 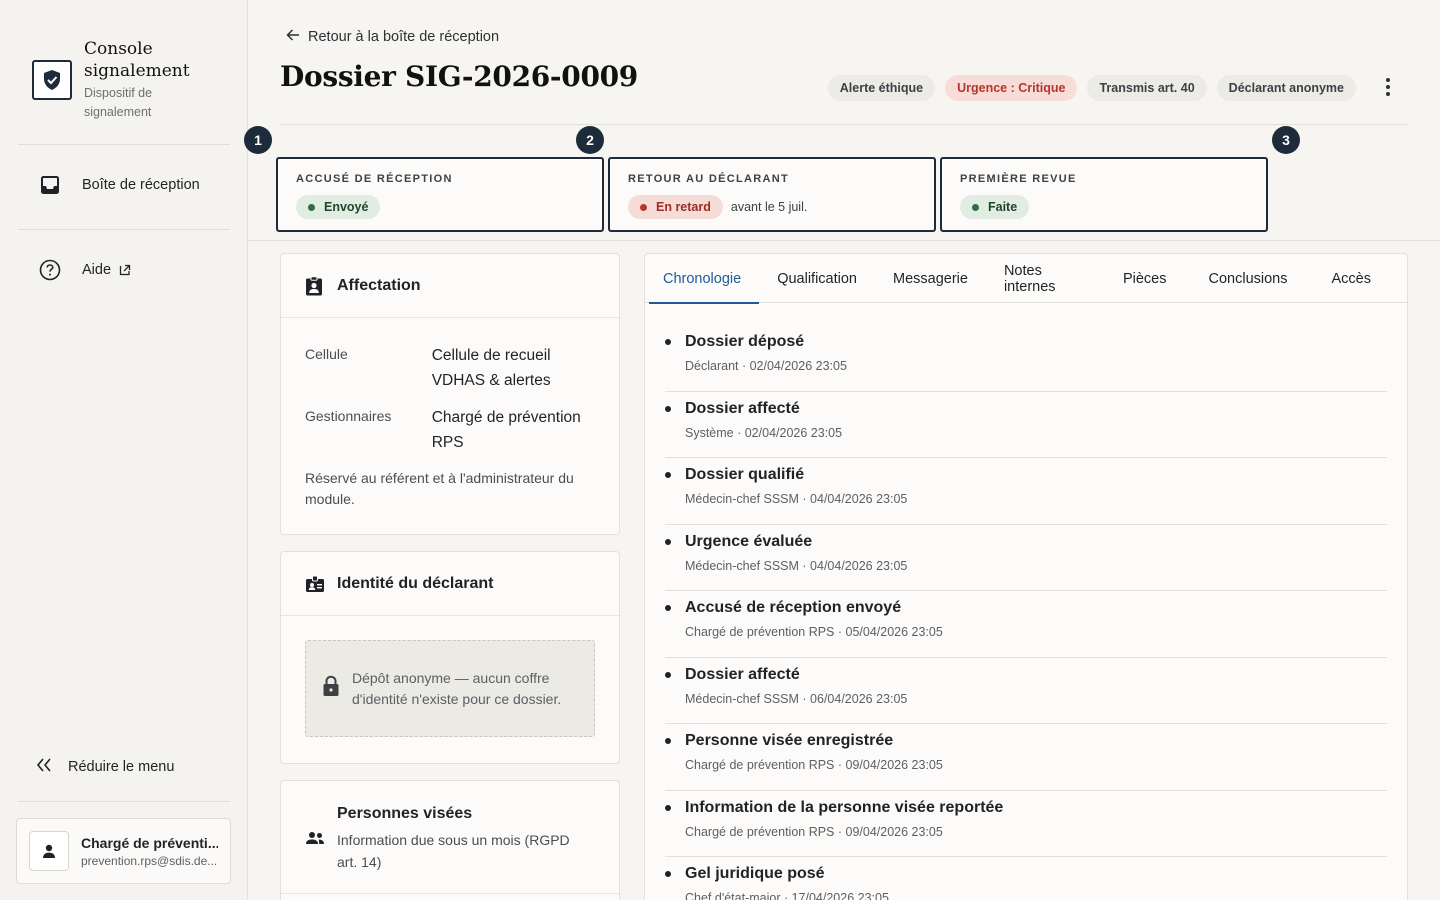 I want to click on tab-conclusions: Conclusions, so click(x=1248, y=278).